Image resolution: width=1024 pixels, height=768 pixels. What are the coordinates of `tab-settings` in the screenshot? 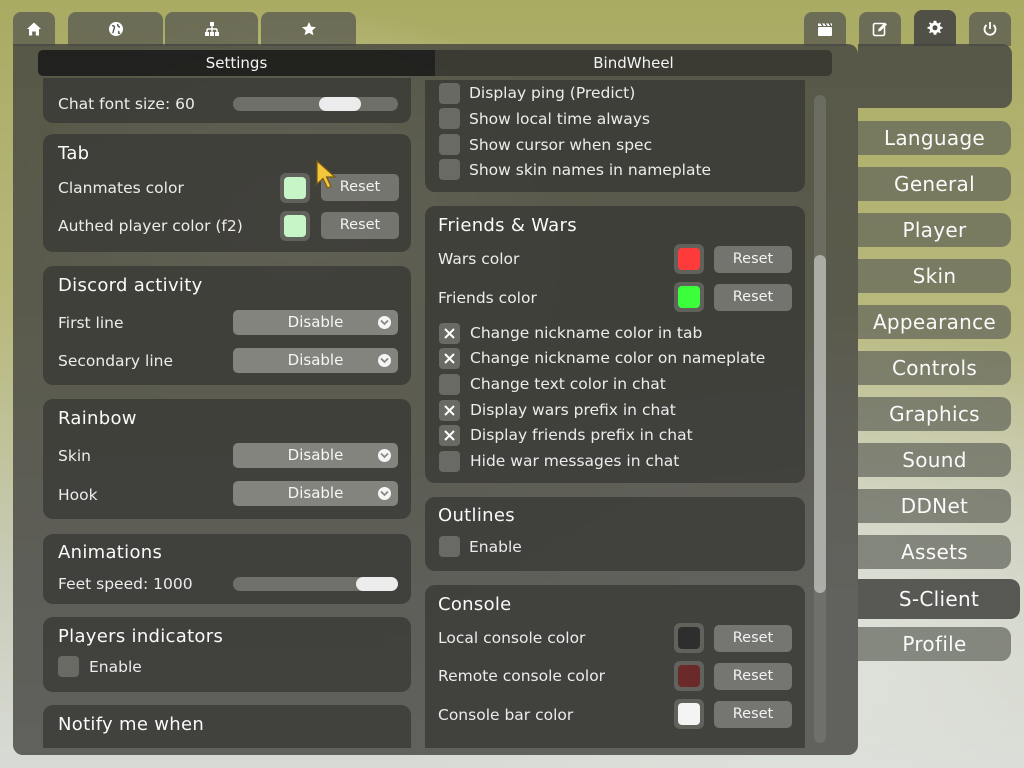 It's located at (935, 28).